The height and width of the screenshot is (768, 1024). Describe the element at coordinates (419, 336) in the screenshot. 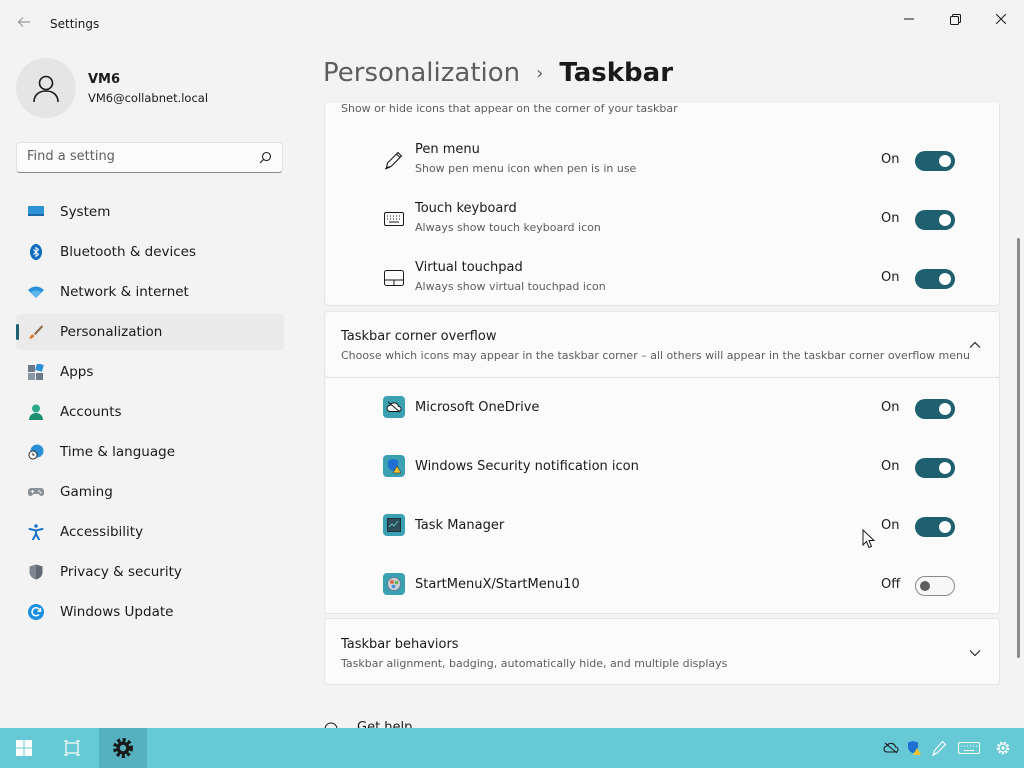

I see `section-title: Taskbar corner overflow` at that location.